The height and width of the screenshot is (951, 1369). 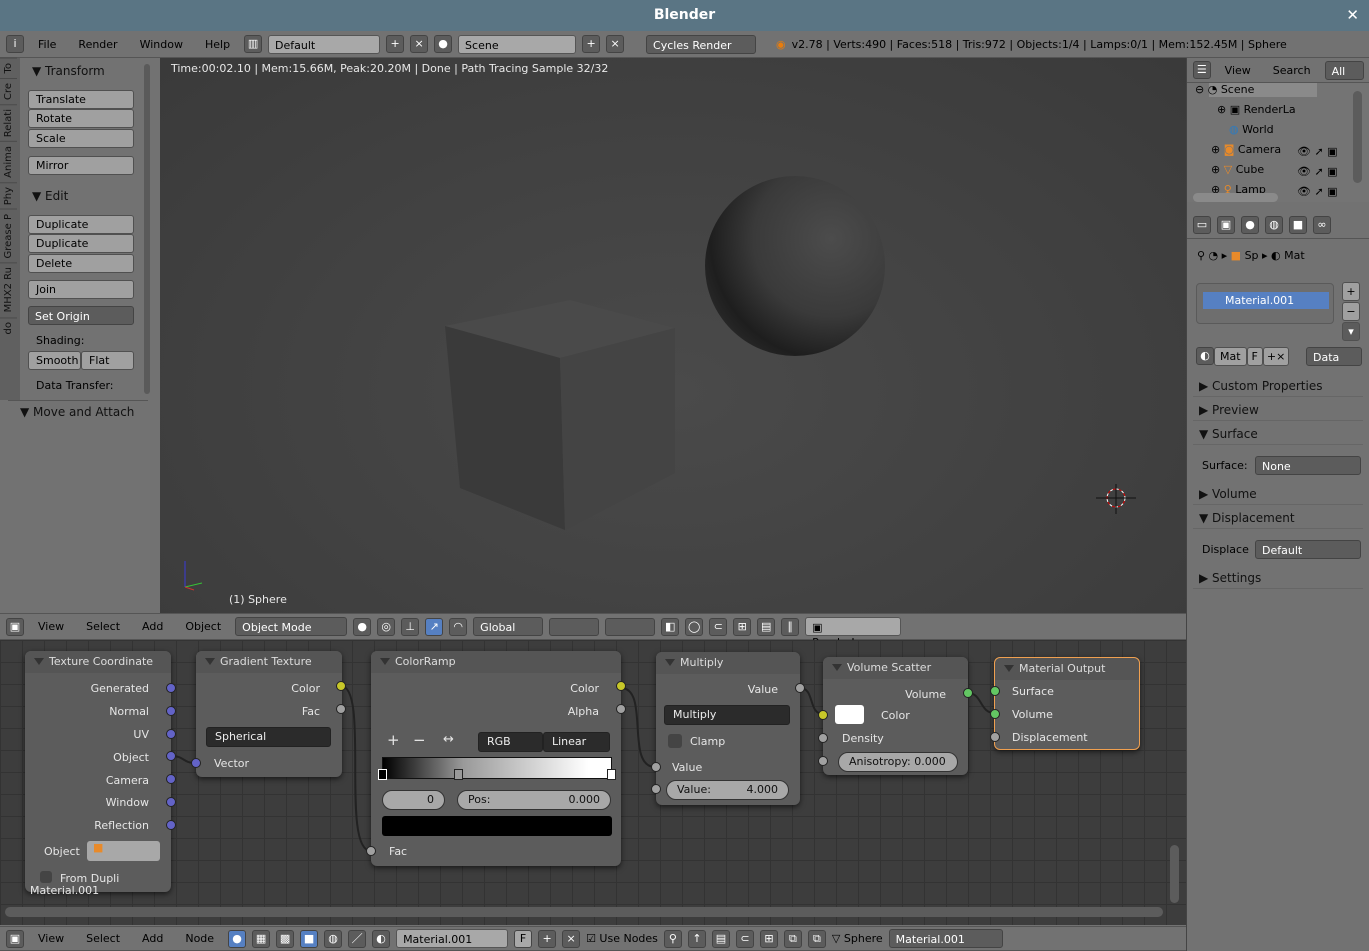 I want to click on material-browse-icon: ◐, so click(x=1205, y=356).